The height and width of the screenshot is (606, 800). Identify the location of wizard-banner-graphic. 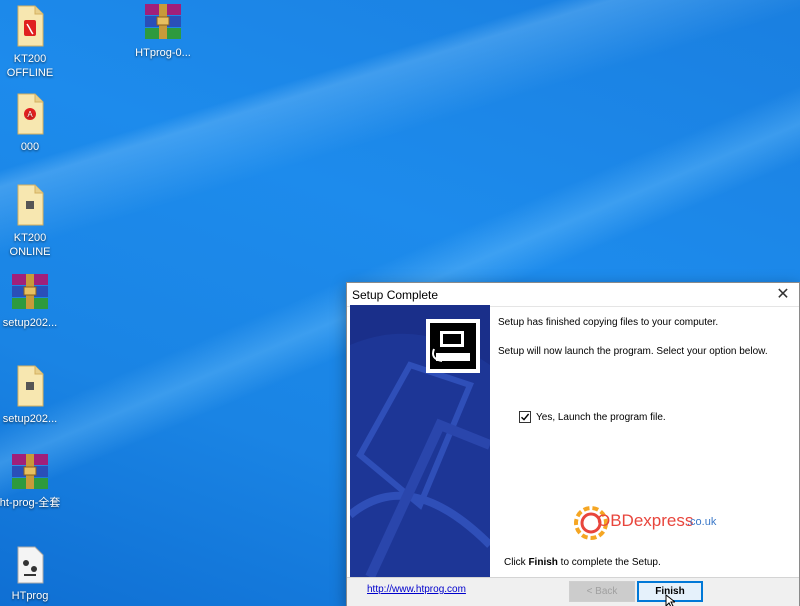
(420, 441).